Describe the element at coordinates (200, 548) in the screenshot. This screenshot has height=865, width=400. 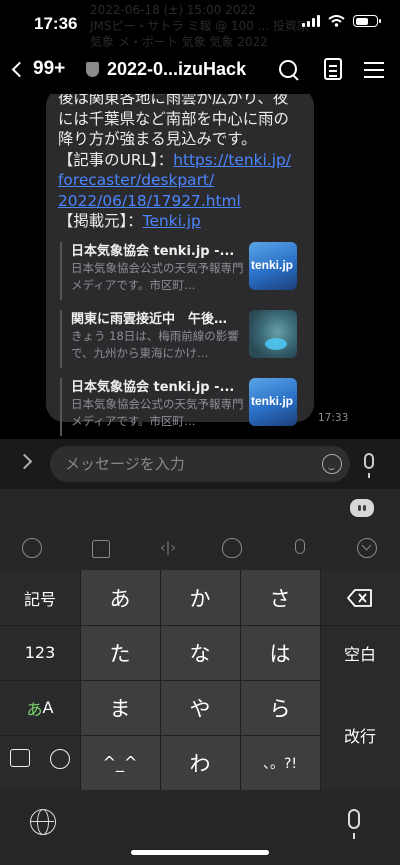
I see `keyboard-toolbar: ‹|›` at that location.